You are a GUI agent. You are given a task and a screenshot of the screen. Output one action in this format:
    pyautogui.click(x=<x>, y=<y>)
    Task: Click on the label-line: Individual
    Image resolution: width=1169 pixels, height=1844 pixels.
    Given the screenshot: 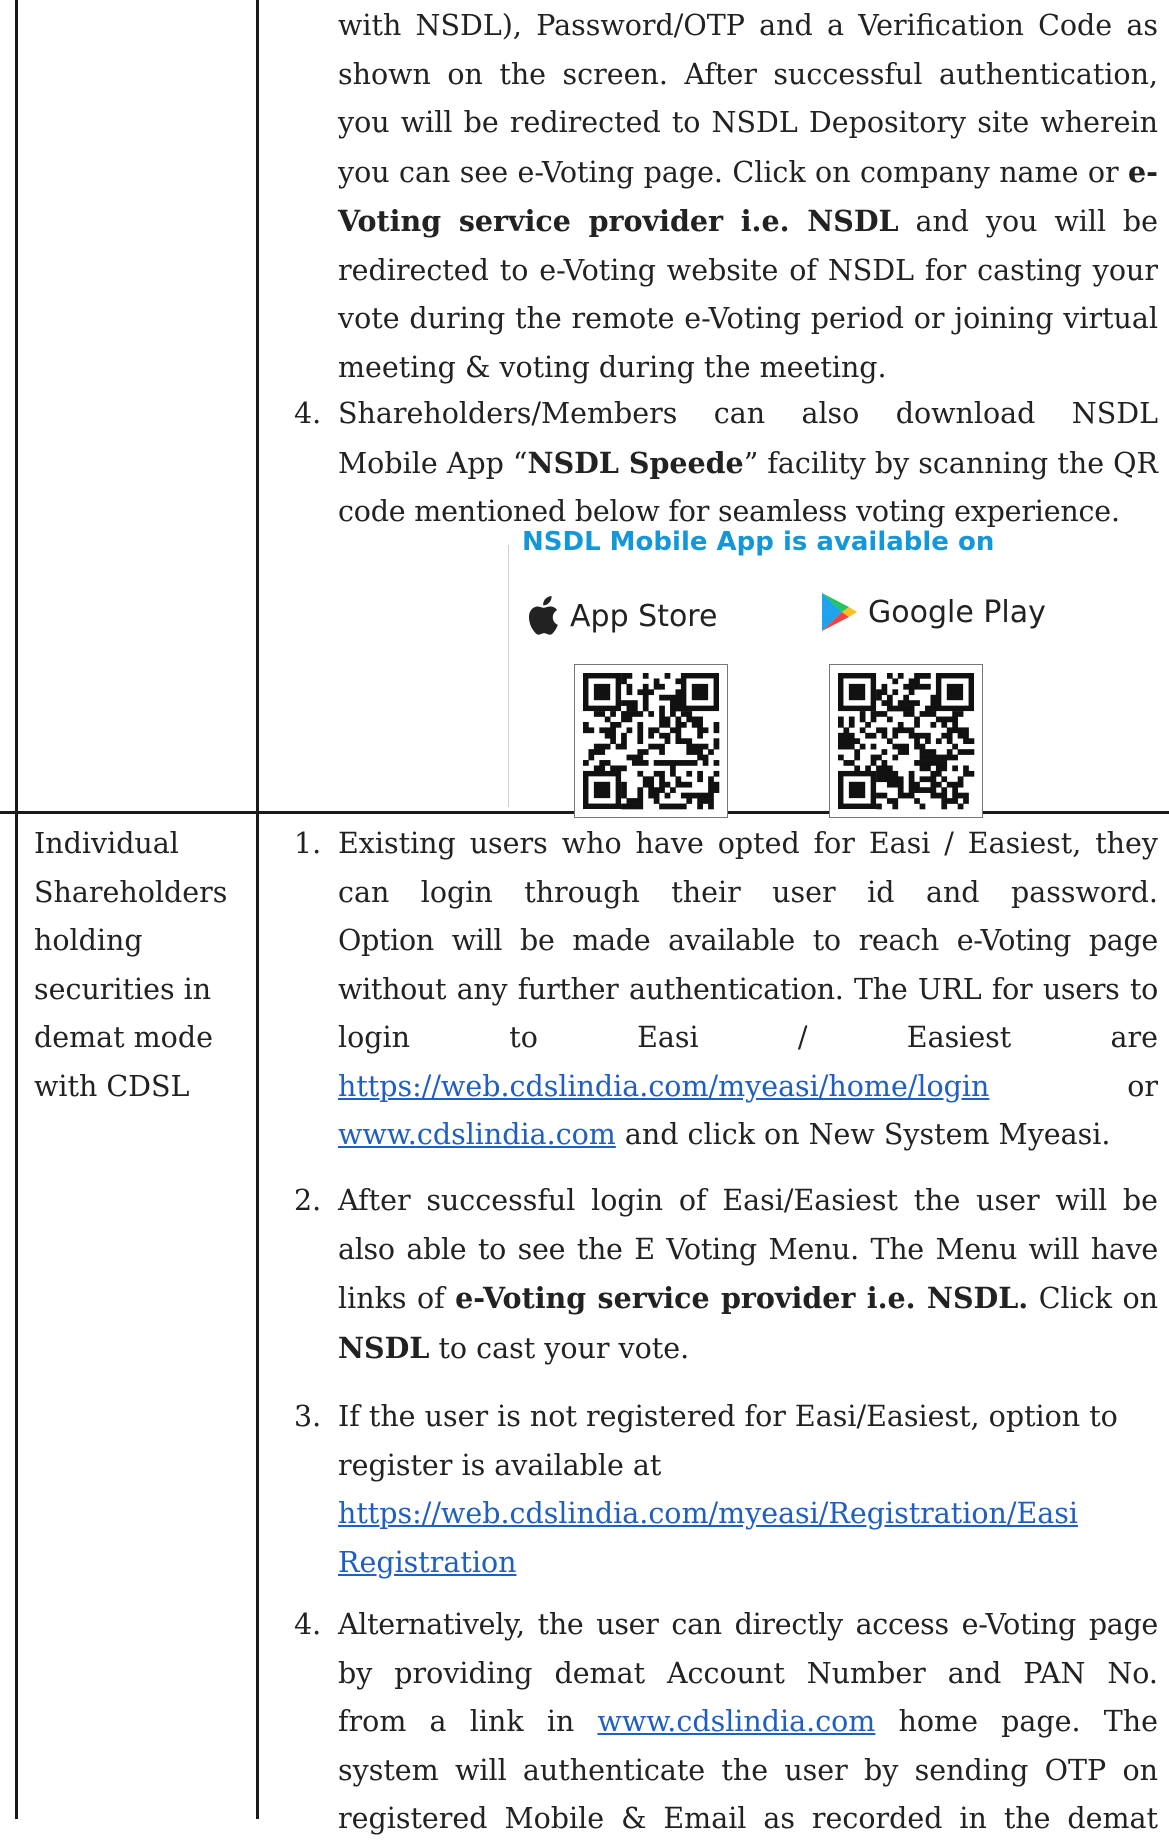 What is the action you would take?
    pyautogui.click(x=106, y=843)
    